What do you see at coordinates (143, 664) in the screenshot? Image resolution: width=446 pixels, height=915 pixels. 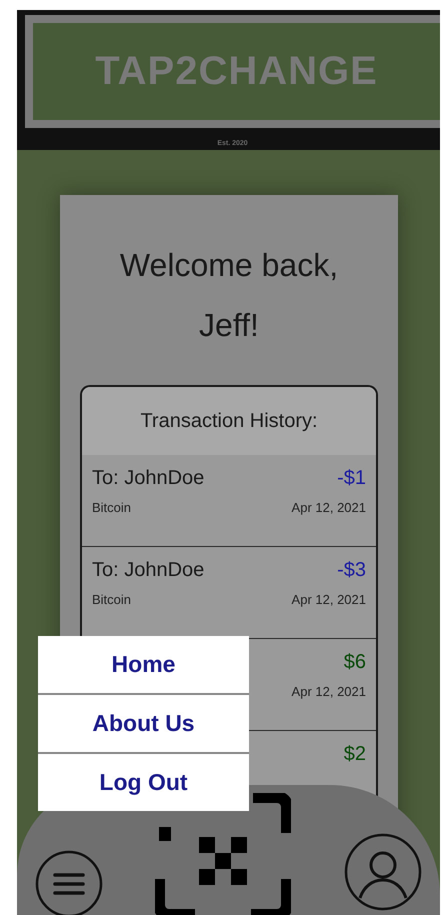 I see `menu-item: Home` at bounding box center [143, 664].